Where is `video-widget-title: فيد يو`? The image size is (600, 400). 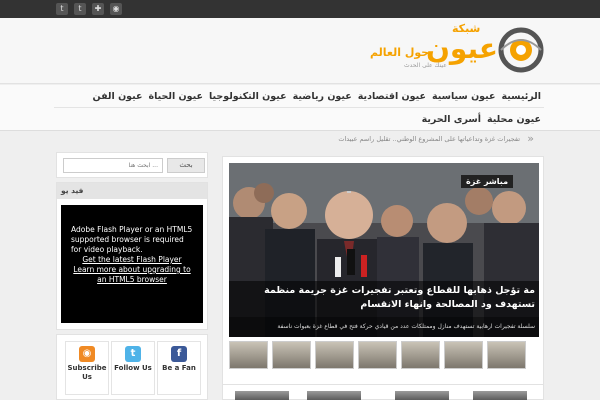
video-widget-title: فيد يو is located at coordinates (132, 191).